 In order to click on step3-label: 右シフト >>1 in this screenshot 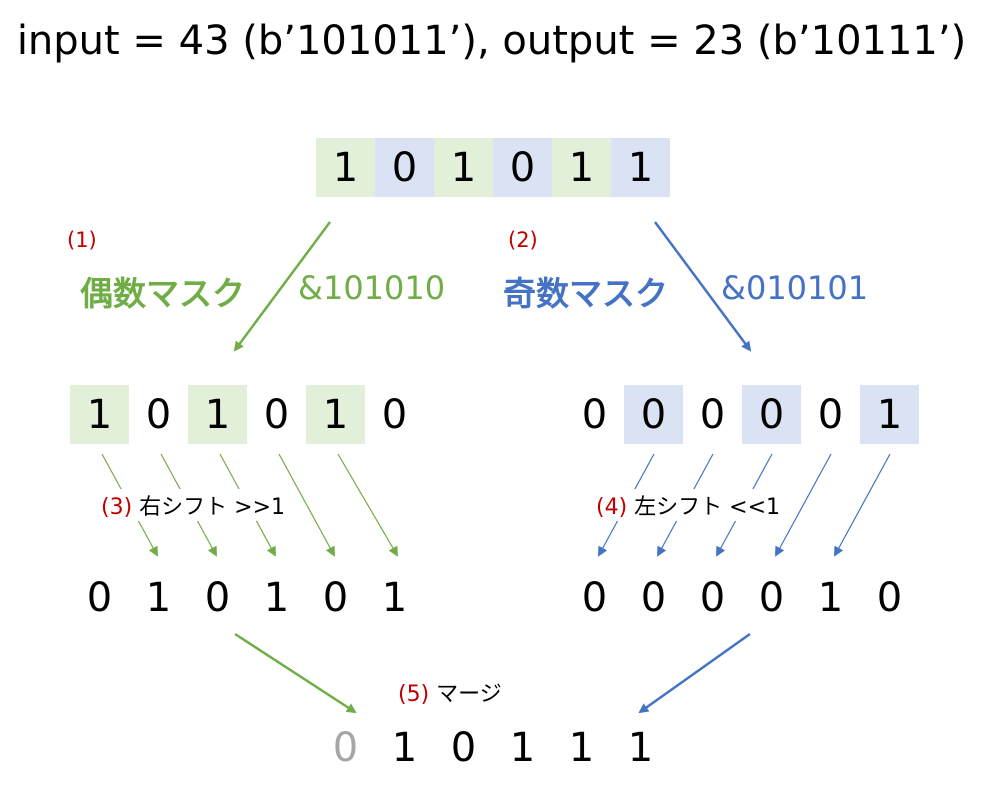, I will do `click(212, 507)`.